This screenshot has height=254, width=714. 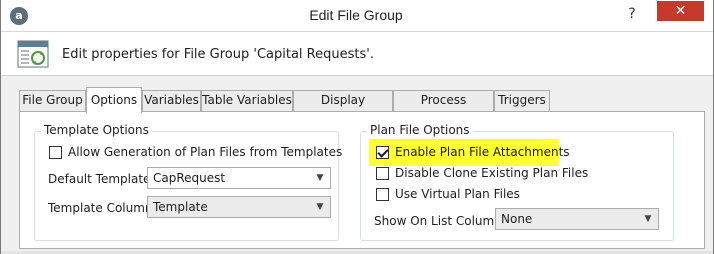 What do you see at coordinates (420, 130) in the screenshot?
I see `plan-file-options-title: Plan File Options` at bounding box center [420, 130].